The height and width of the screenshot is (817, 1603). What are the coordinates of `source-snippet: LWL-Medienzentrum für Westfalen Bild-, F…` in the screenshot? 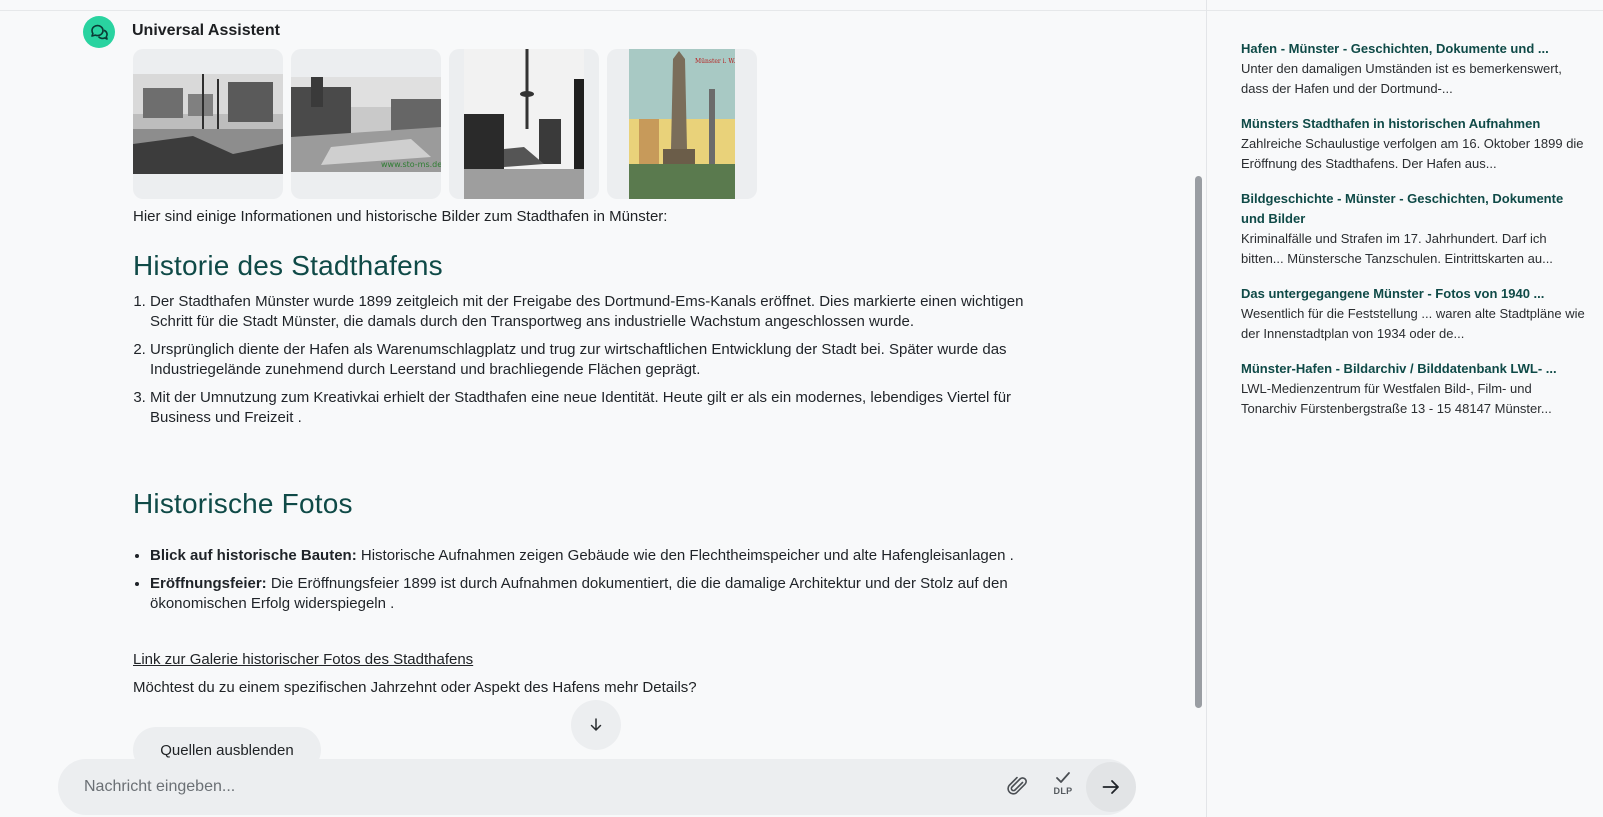 It's located at (1396, 398).